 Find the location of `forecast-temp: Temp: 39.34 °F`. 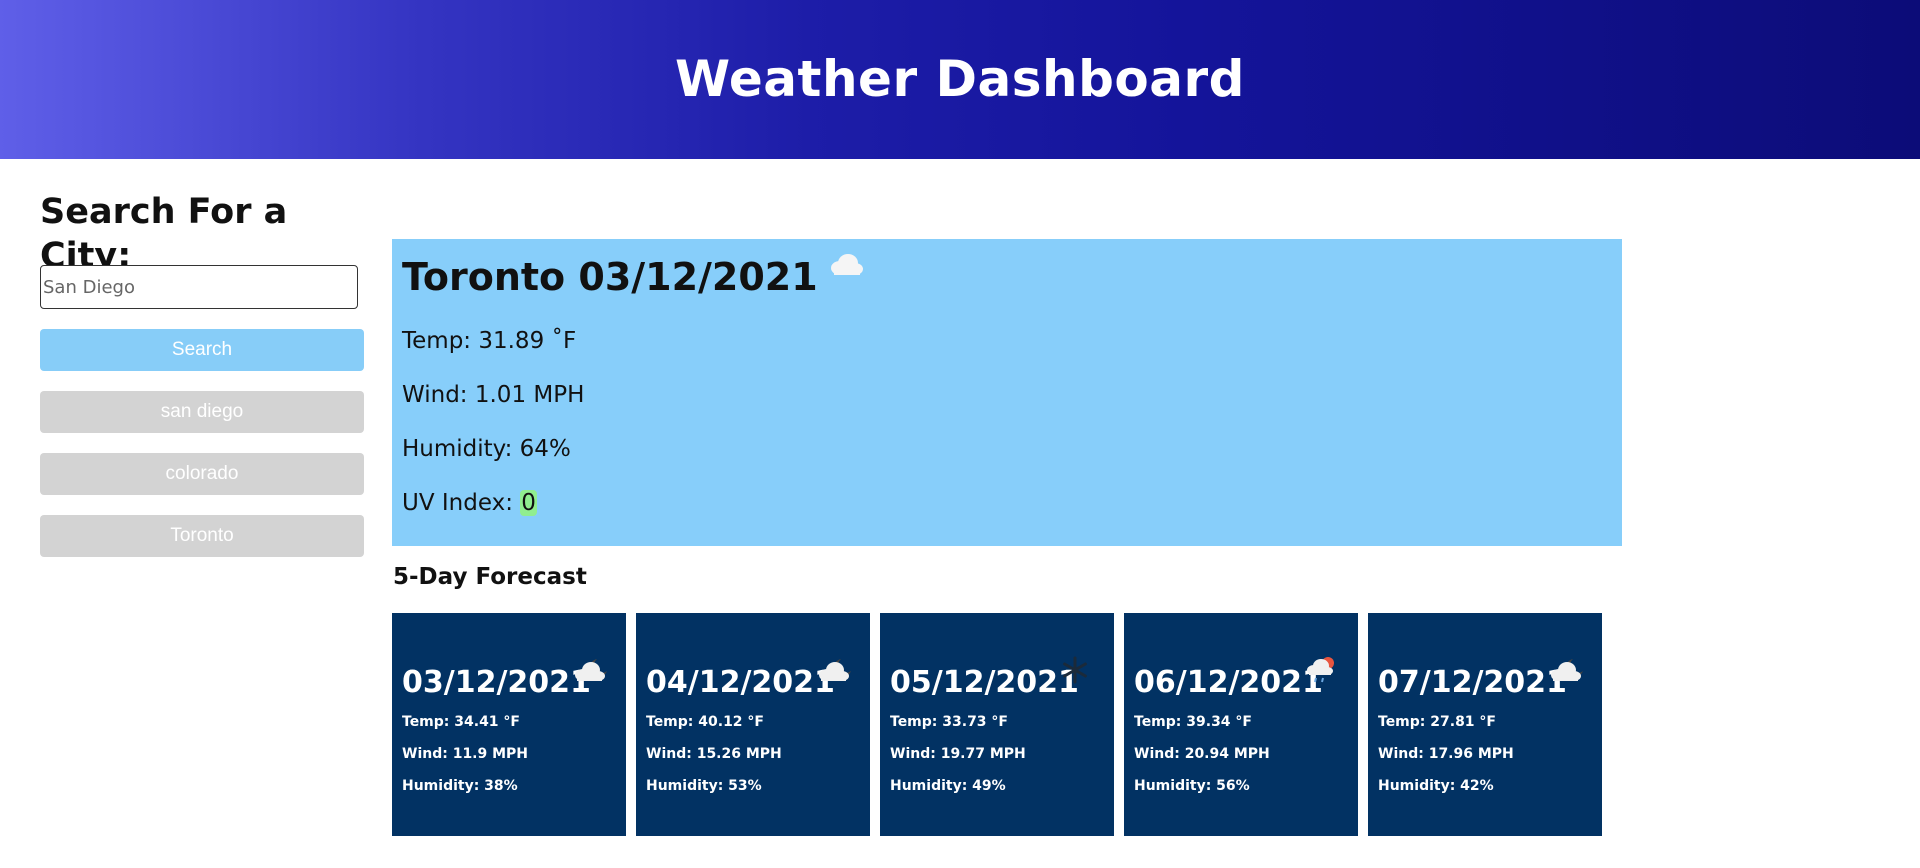

forecast-temp: Temp: 39.34 °F is located at coordinates (1193, 722).